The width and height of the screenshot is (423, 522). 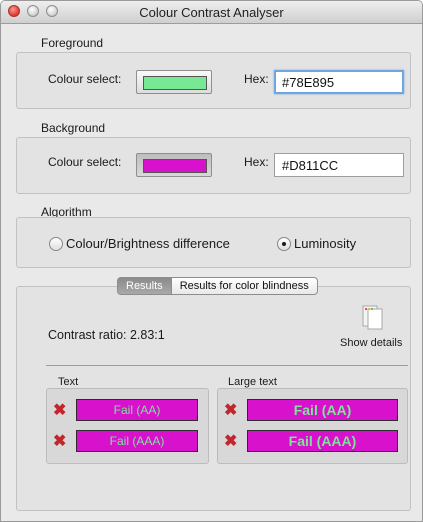 I want to click on contrast-ratio: Contrast ratio: 2.83:1, so click(x=106, y=335).